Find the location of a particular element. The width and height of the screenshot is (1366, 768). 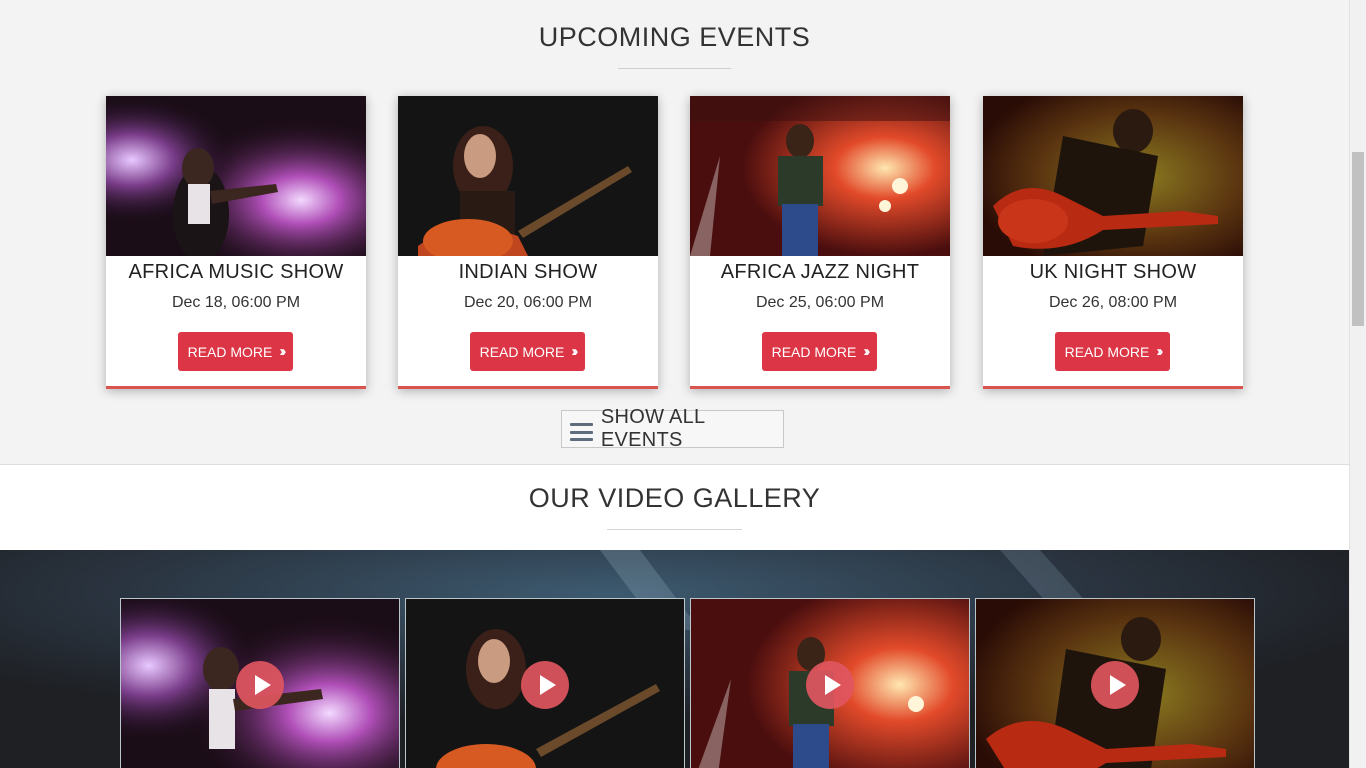

show-all-events-button: SHOW ALL EVENTS is located at coordinates (672, 428).